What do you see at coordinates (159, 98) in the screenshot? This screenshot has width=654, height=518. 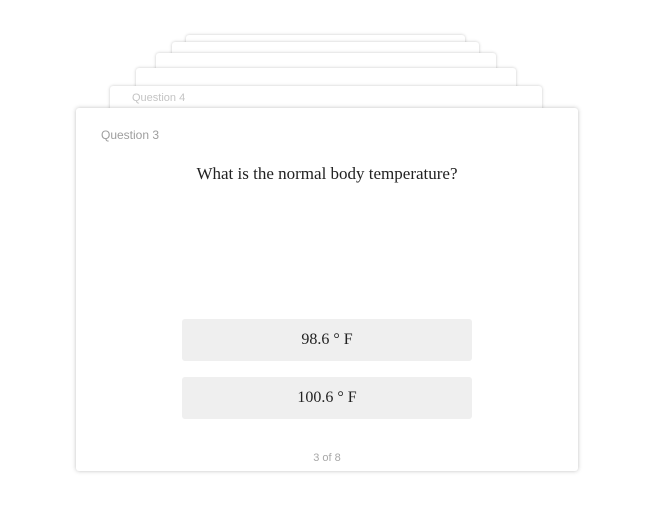 I see `stacked-card-label: Question 4` at bounding box center [159, 98].